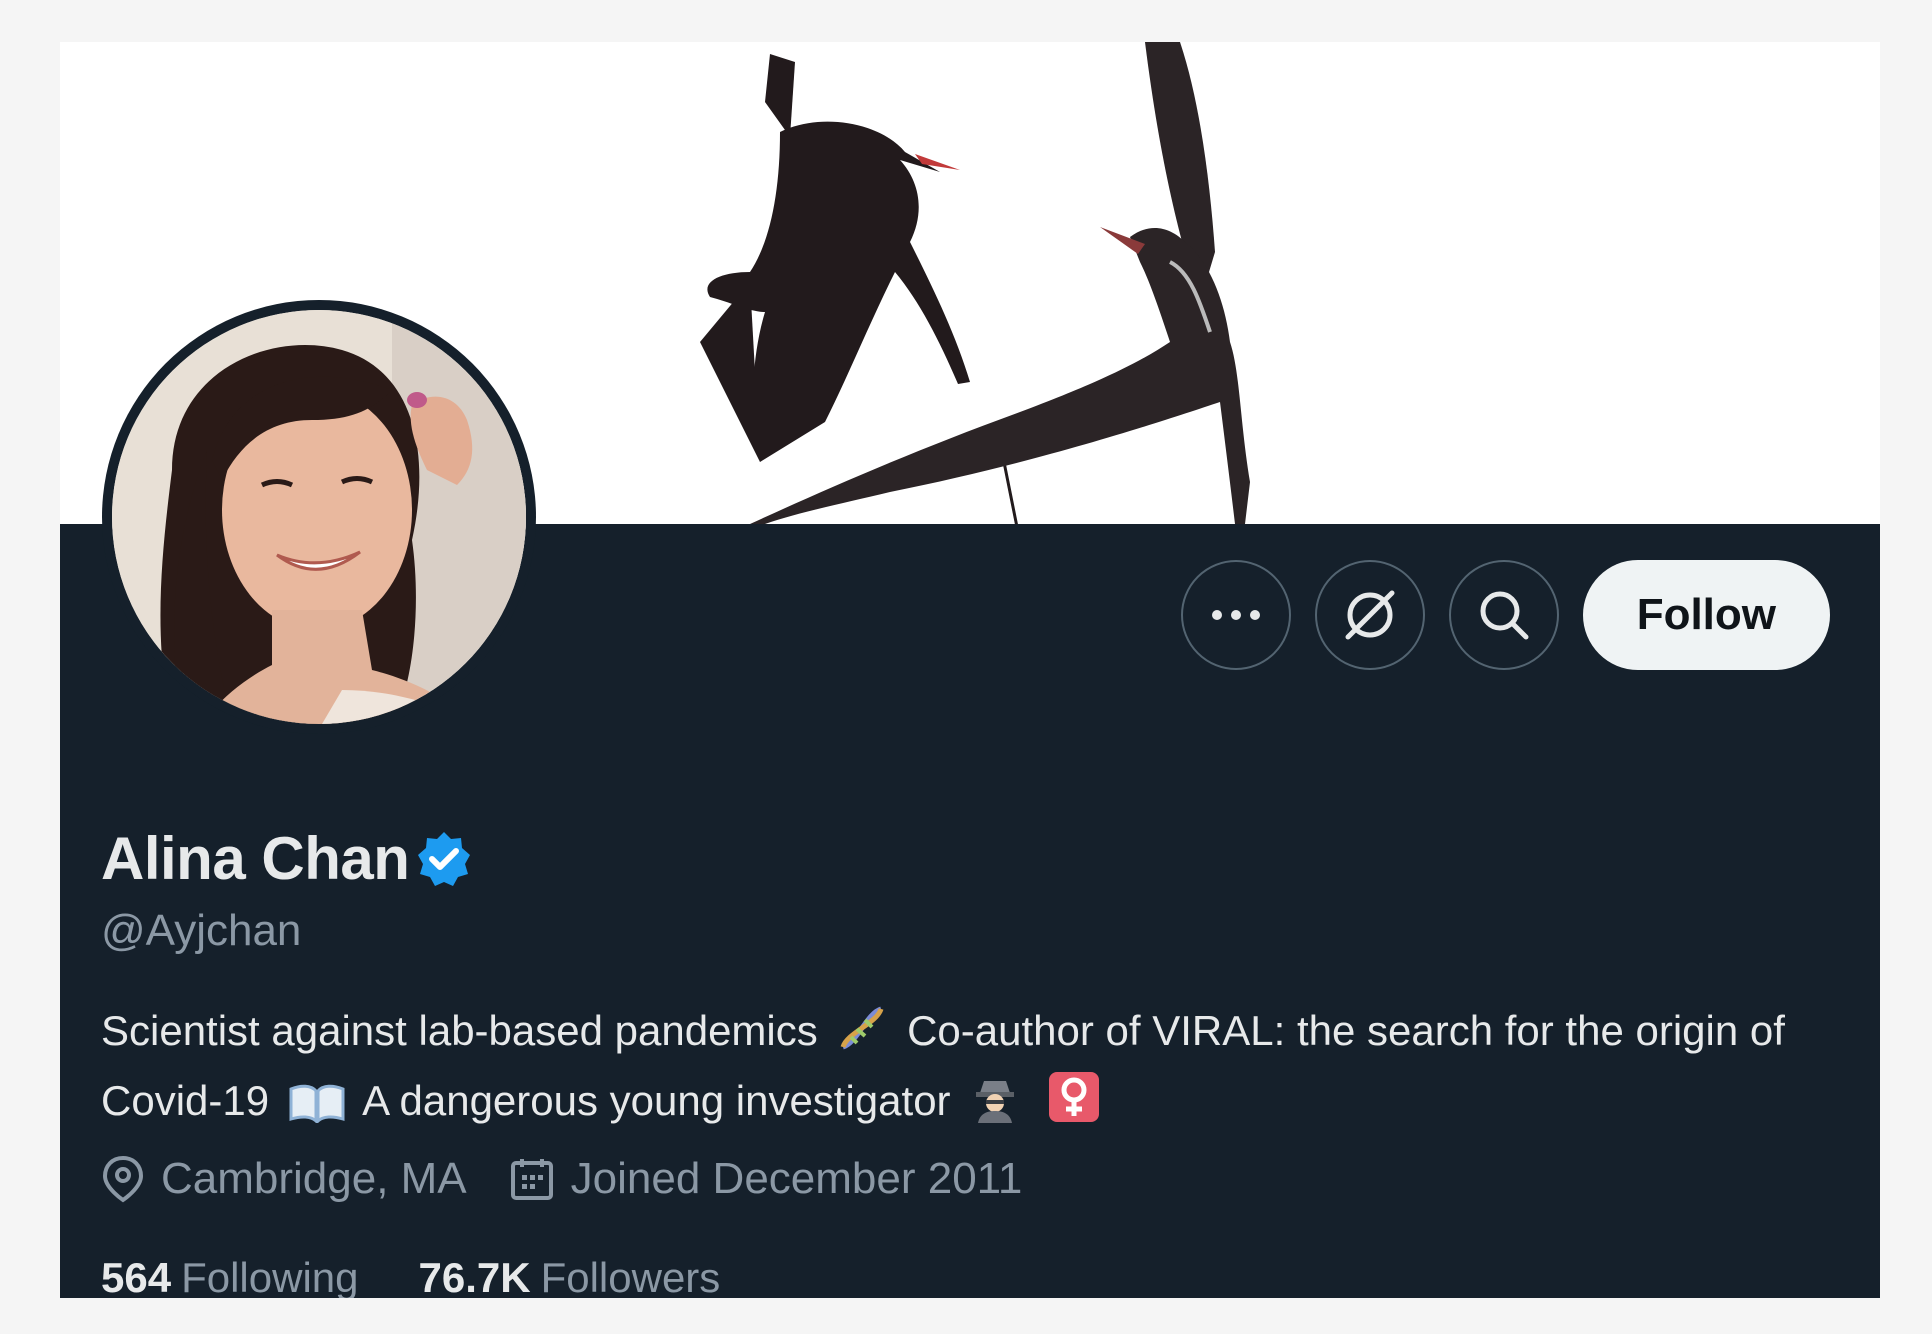  Describe the element at coordinates (995, 1106) in the screenshot. I see `detective-icon` at that location.